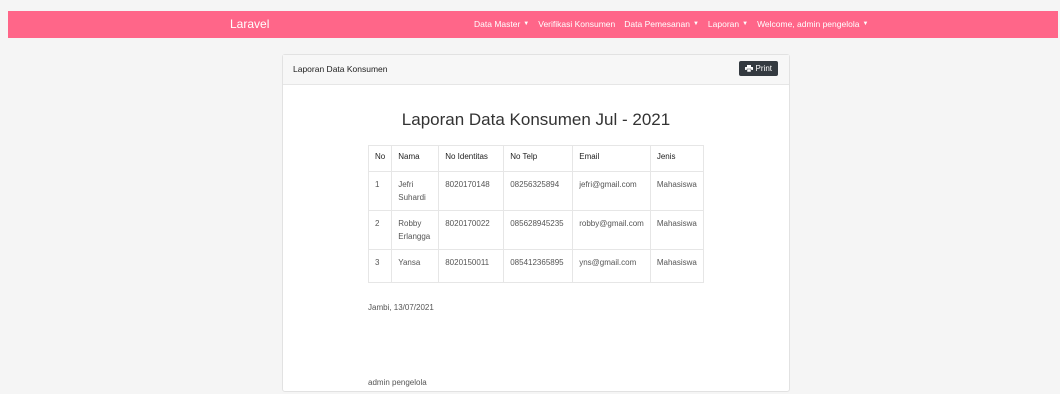 The height and width of the screenshot is (394, 1060). What do you see at coordinates (471, 266) in the screenshot?
I see `cell-no-identitas: 8020150011` at bounding box center [471, 266].